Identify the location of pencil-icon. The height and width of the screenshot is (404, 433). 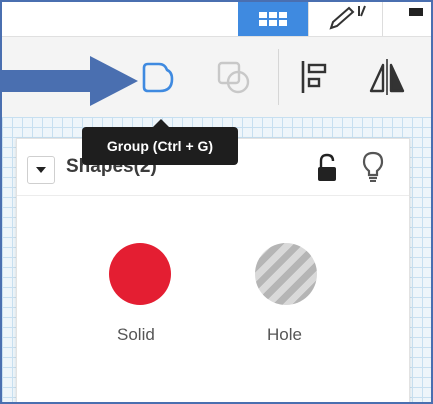
(347, 17).